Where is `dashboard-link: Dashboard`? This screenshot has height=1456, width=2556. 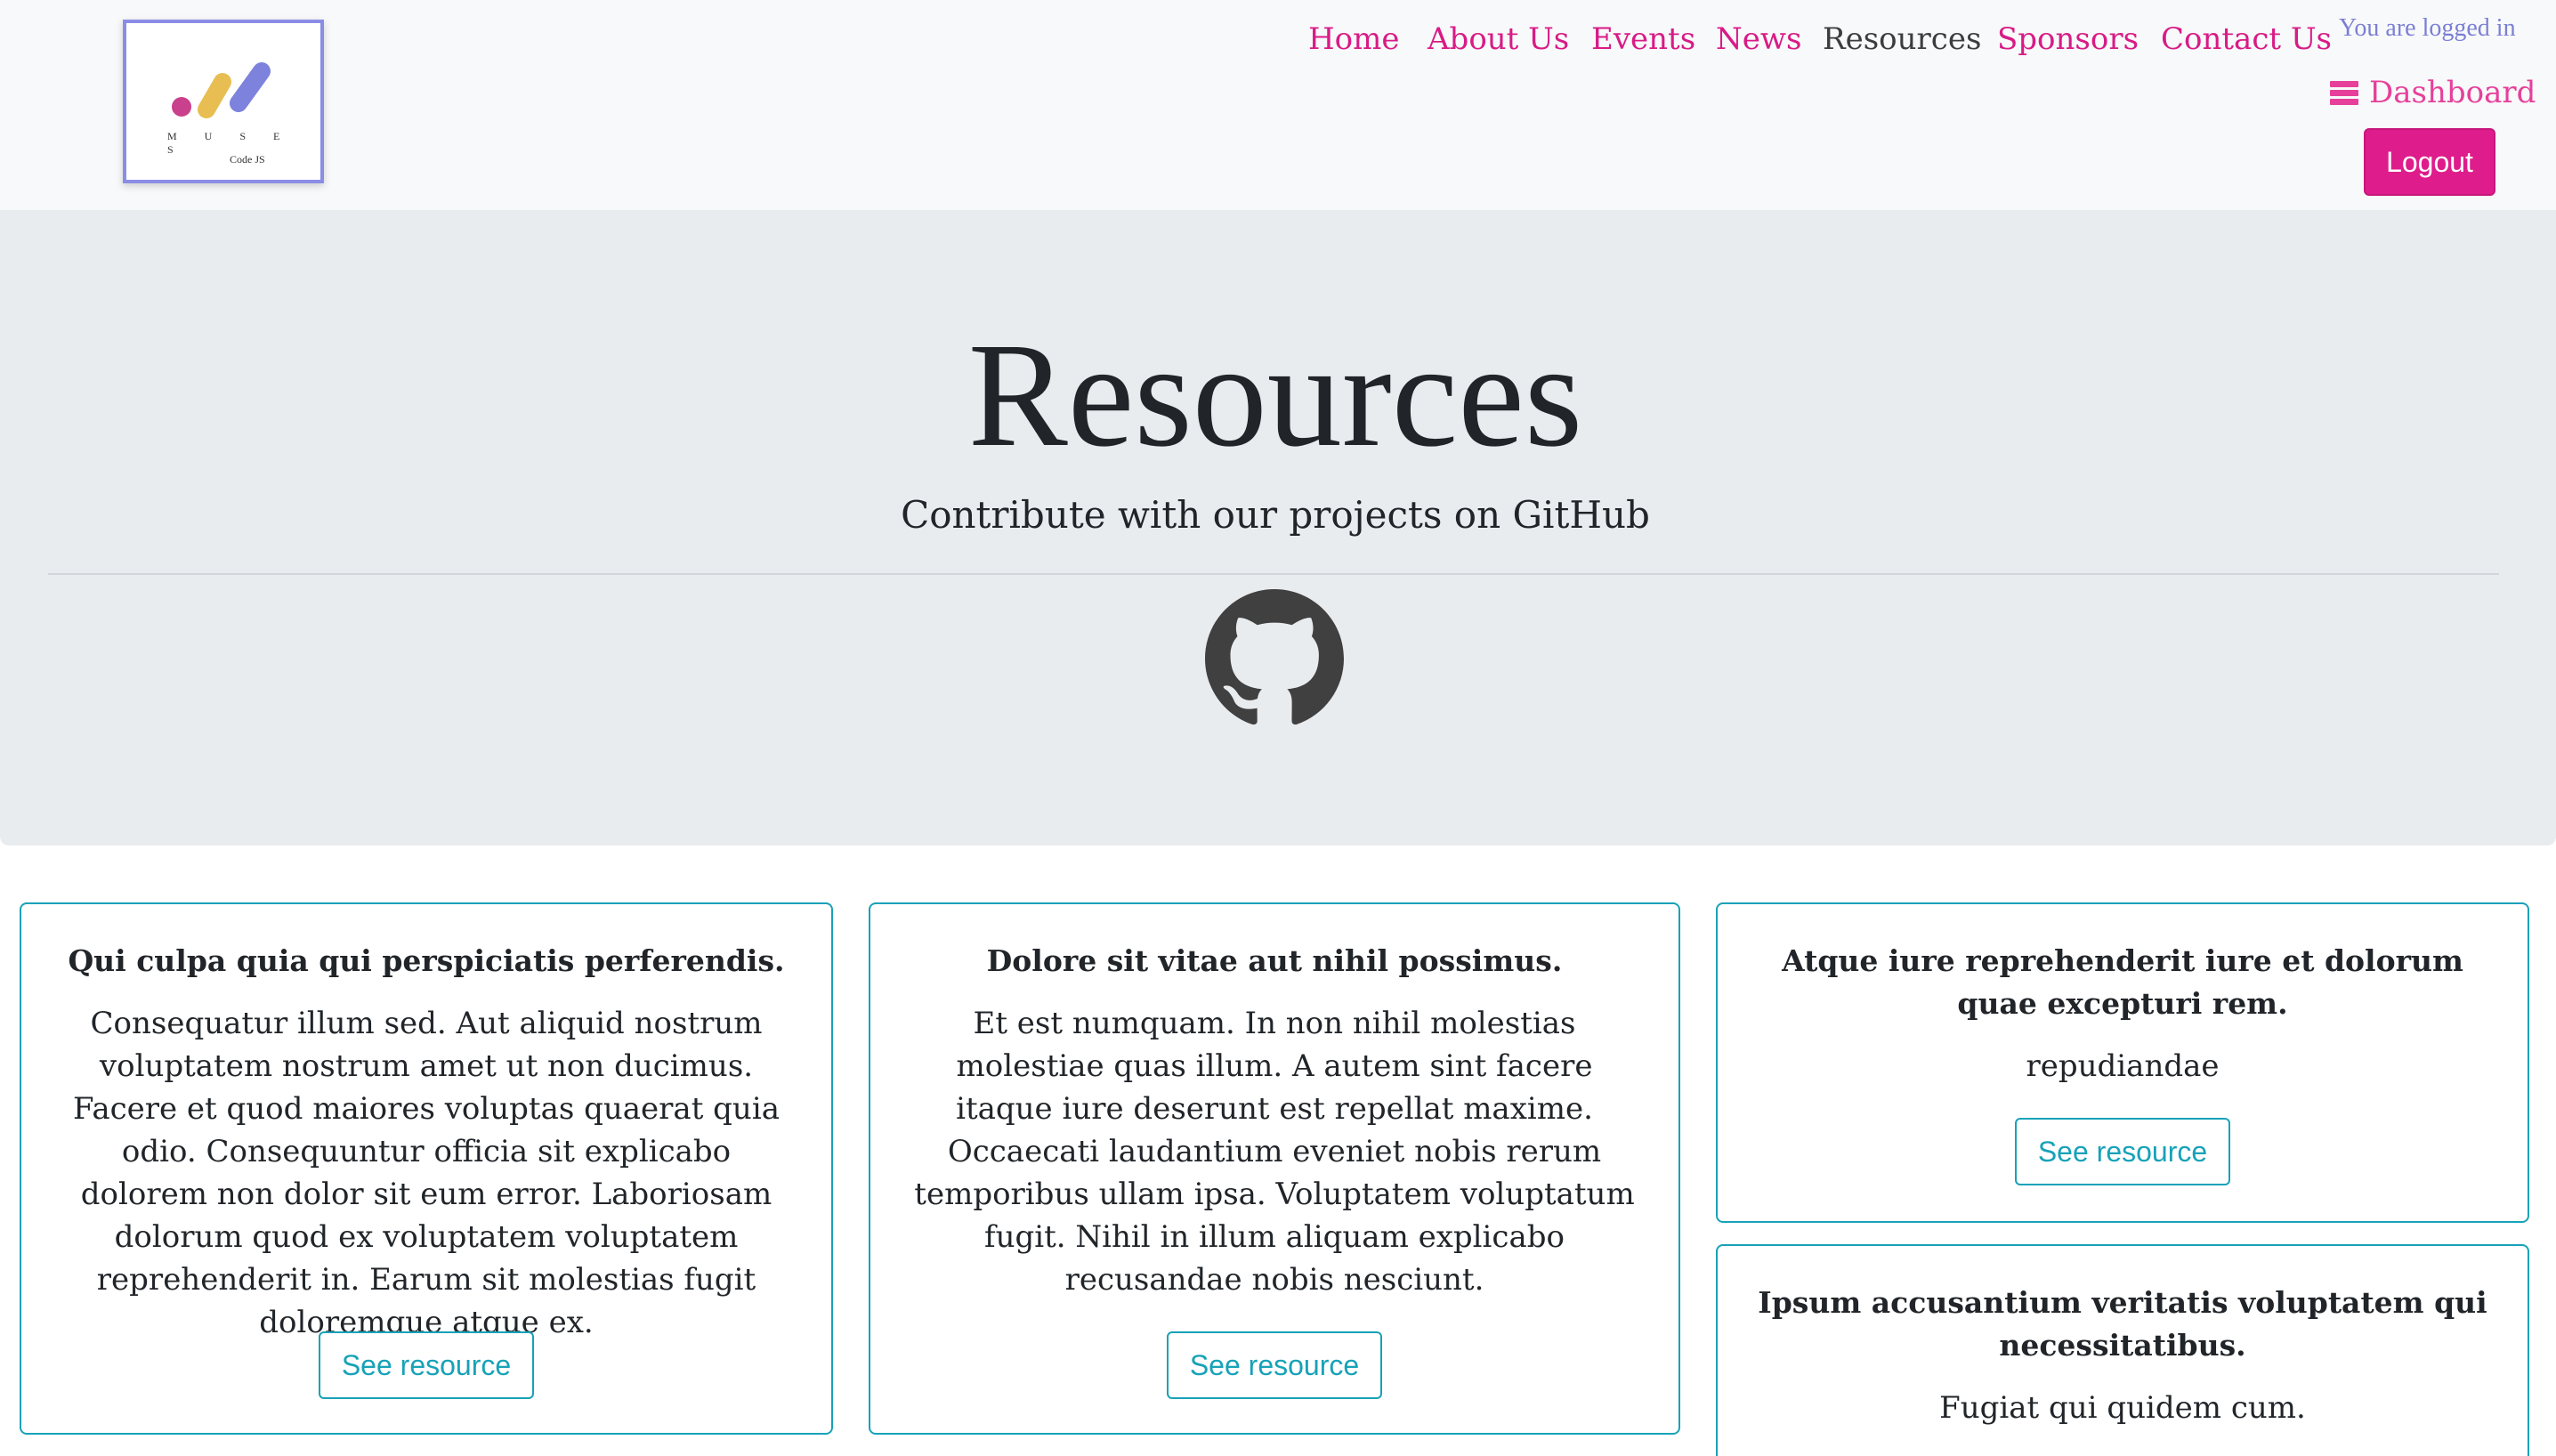 dashboard-link: Dashboard is located at coordinates (2433, 92).